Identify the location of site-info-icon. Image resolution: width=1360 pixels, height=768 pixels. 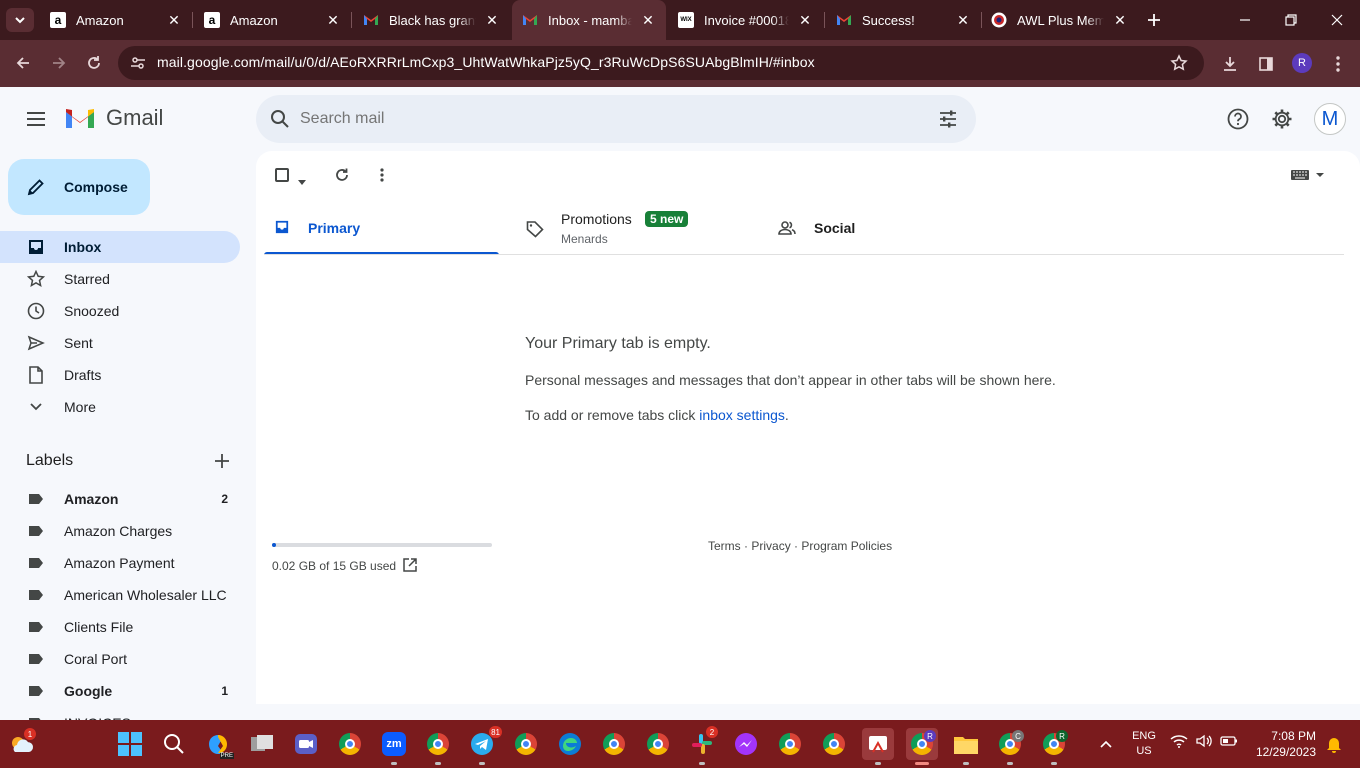
(138, 65).